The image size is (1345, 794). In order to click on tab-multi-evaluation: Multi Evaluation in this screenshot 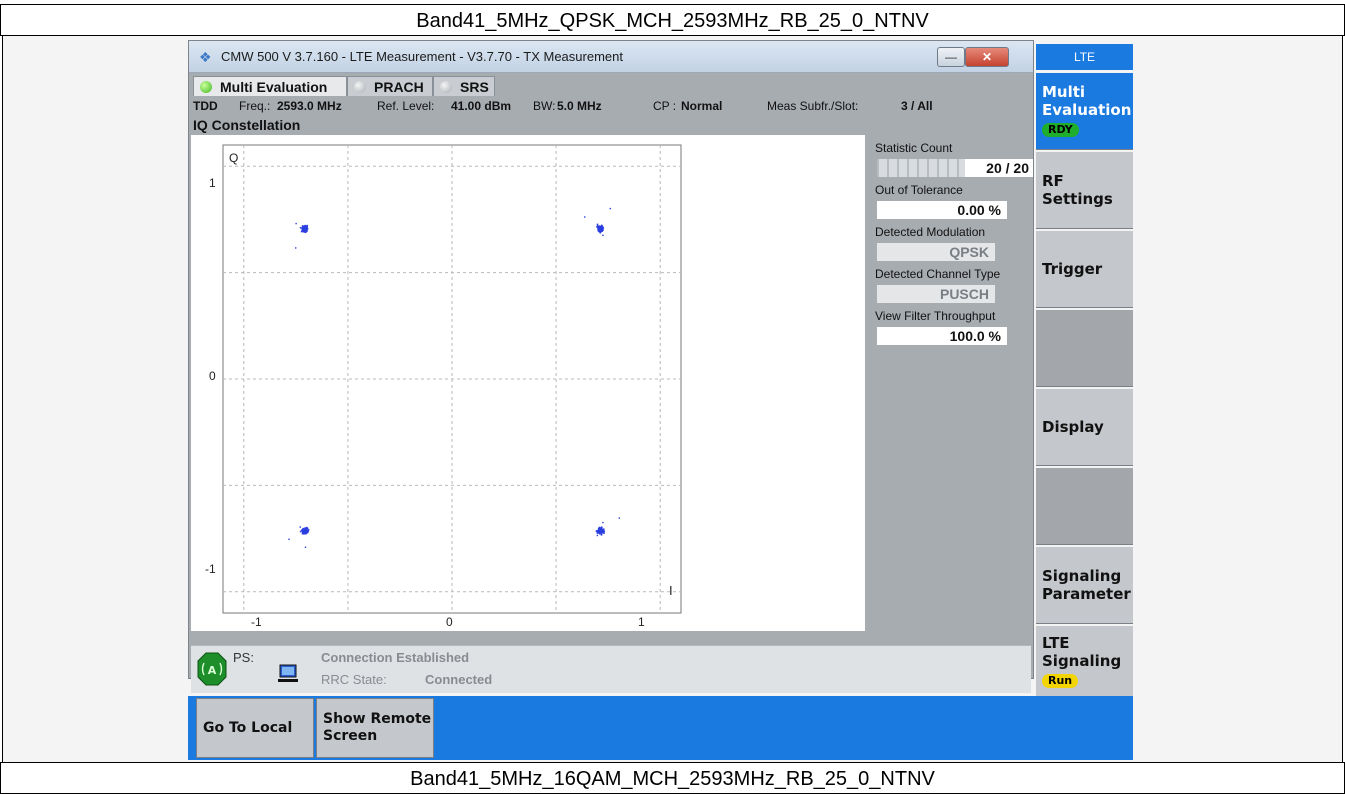, I will do `click(270, 86)`.